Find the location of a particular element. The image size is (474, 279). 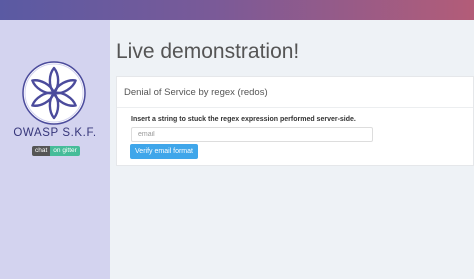

verify-email-button: Verify email format is located at coordinates (164, 151).